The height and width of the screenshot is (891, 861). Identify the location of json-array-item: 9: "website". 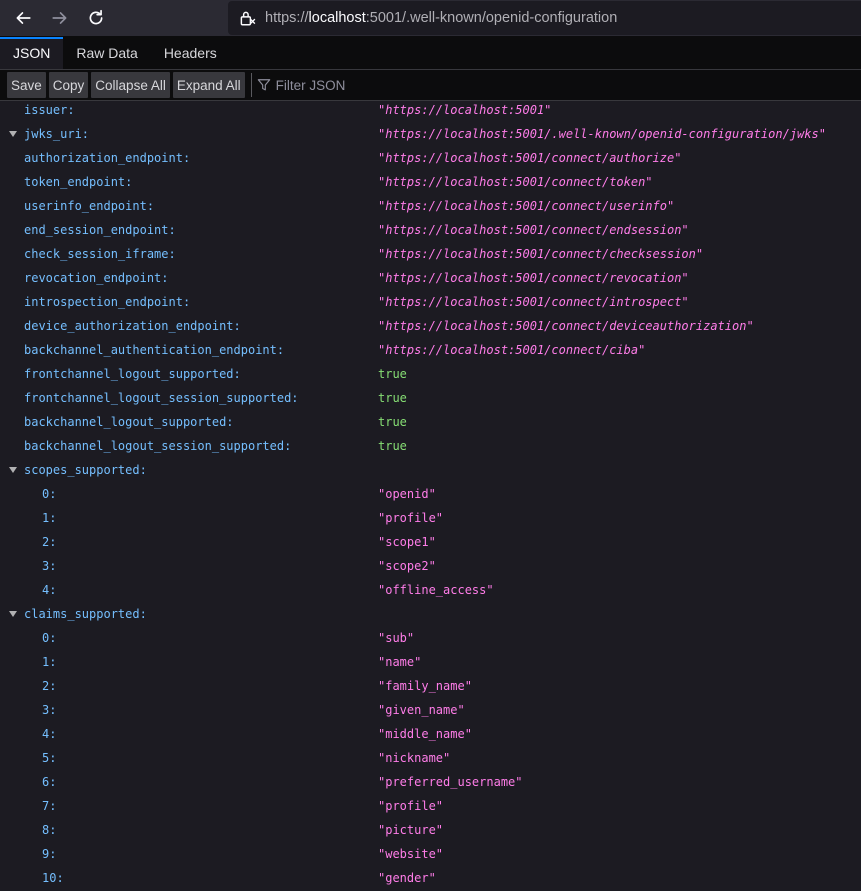
(430, 854).